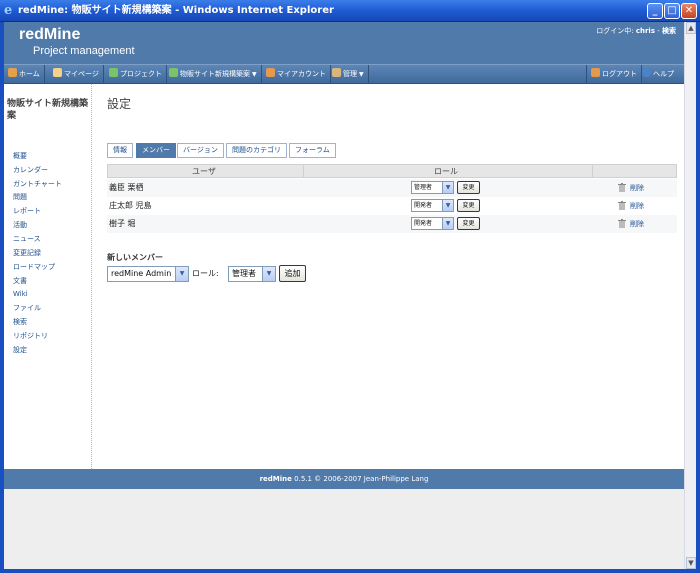 The width and height of the screenshot is (700, 573). Describe the element at coordinates (392, 171) in the screenshot. I see `table-header: ユーザ ロール` at that location.